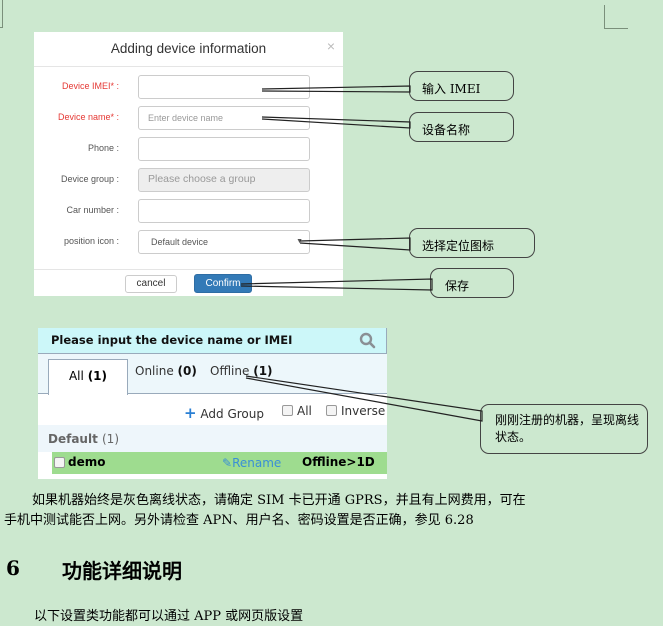 This screenshot has height=626, width=663. Describe the element at coordinates (76, 376) in the screenshot. I see `tab-all-label: All` at that location.